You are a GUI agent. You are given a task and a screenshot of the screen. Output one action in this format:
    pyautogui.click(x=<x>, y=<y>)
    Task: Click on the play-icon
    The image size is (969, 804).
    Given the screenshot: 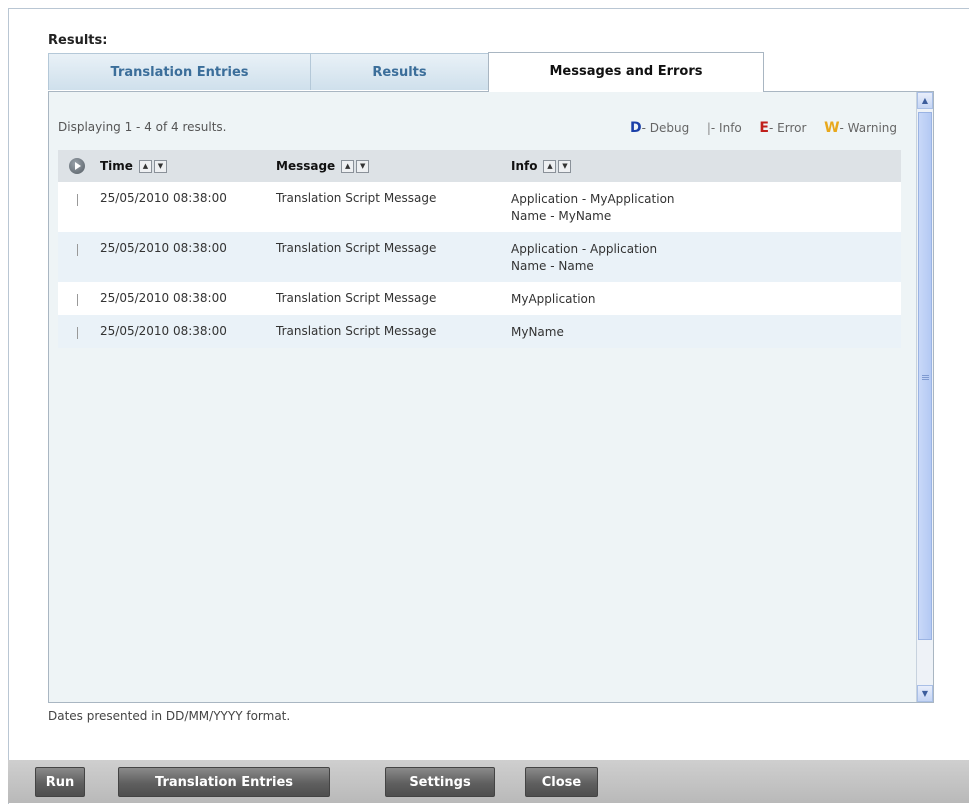 What is the action you would take?
    pyautogui.click(x=77, y=166)
    